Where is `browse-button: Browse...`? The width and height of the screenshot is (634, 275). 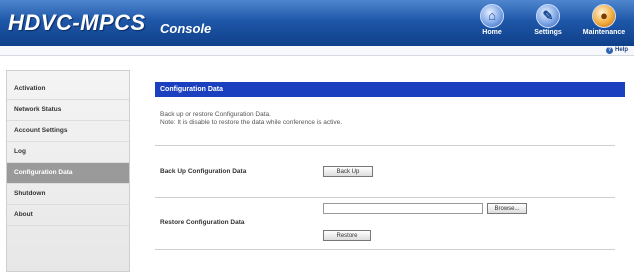 browse-button: Browse... is located at coordinates (507, 208).